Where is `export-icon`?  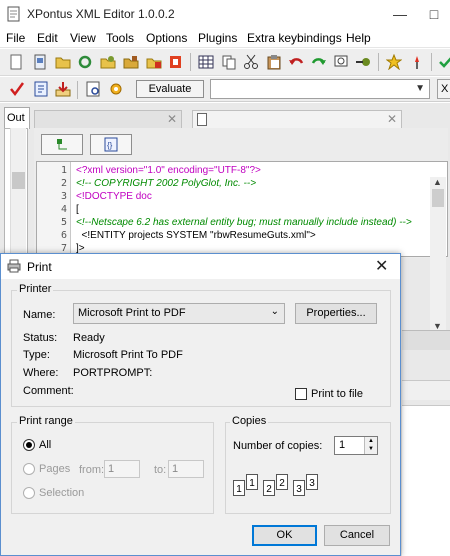 export-icon is located at coordinates (176, 62).